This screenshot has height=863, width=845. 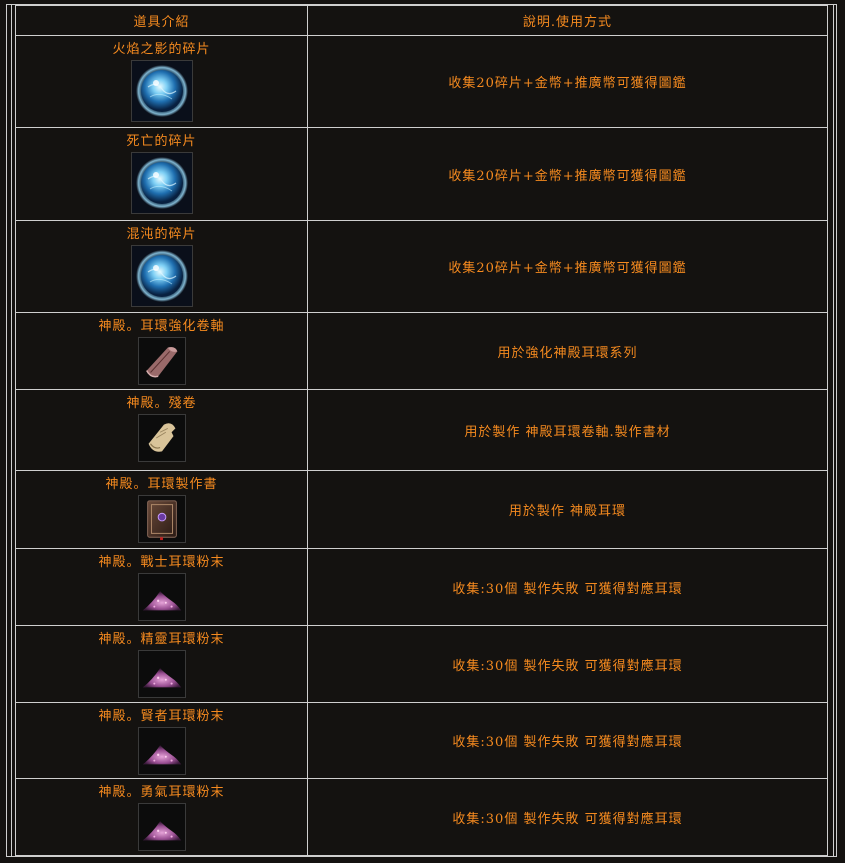 What do you see at coordinates (161, 20) in the screenshot?
I see `header-item-intro: 道具介紹` at bounding box center [161, 20].